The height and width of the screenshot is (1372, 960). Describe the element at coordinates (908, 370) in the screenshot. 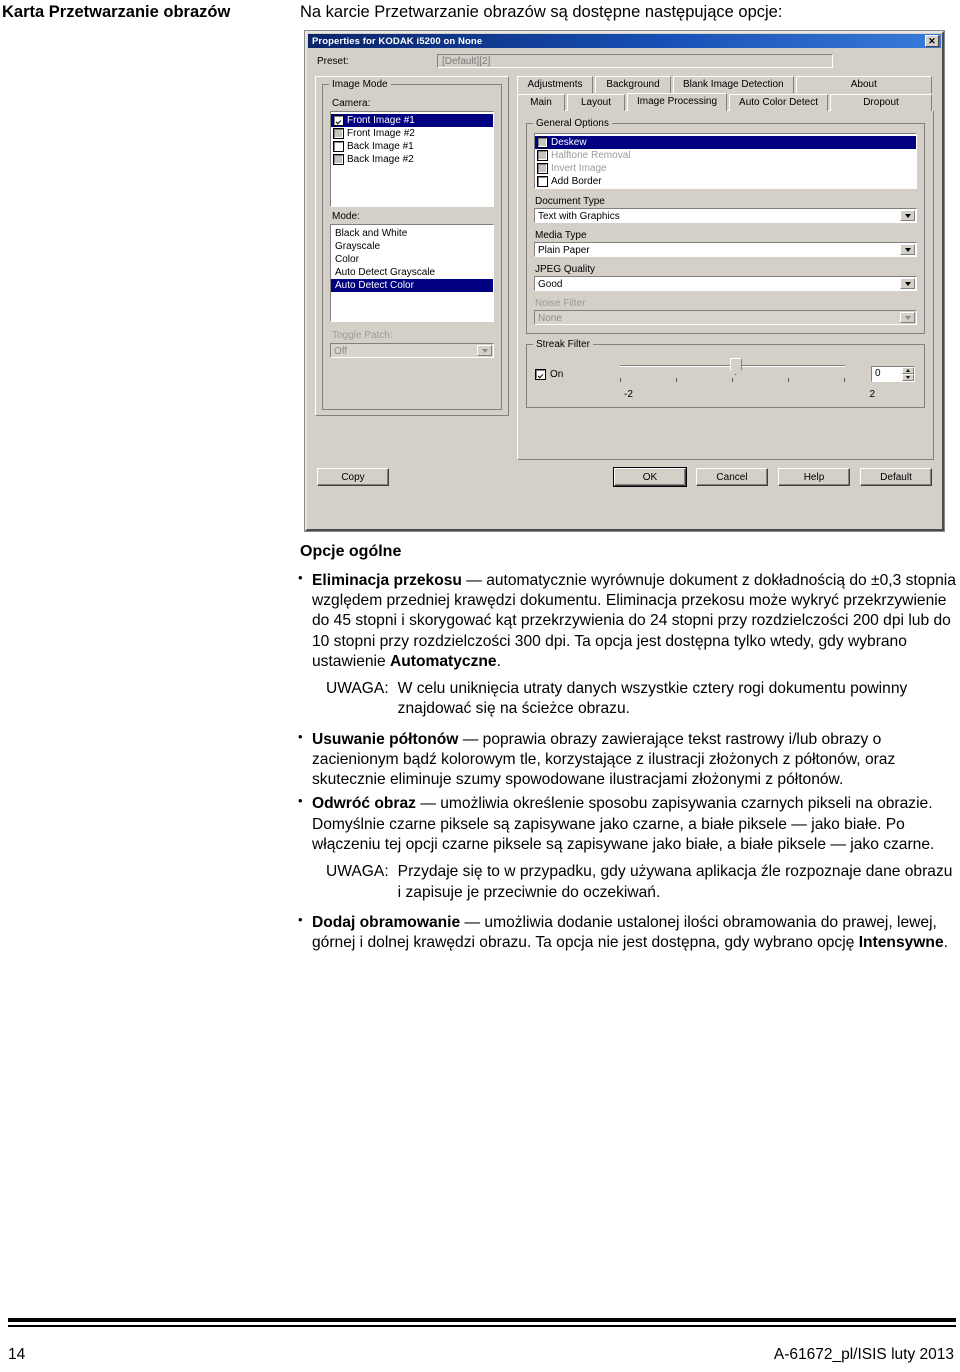

I see `stepper-up-icon` at that location.